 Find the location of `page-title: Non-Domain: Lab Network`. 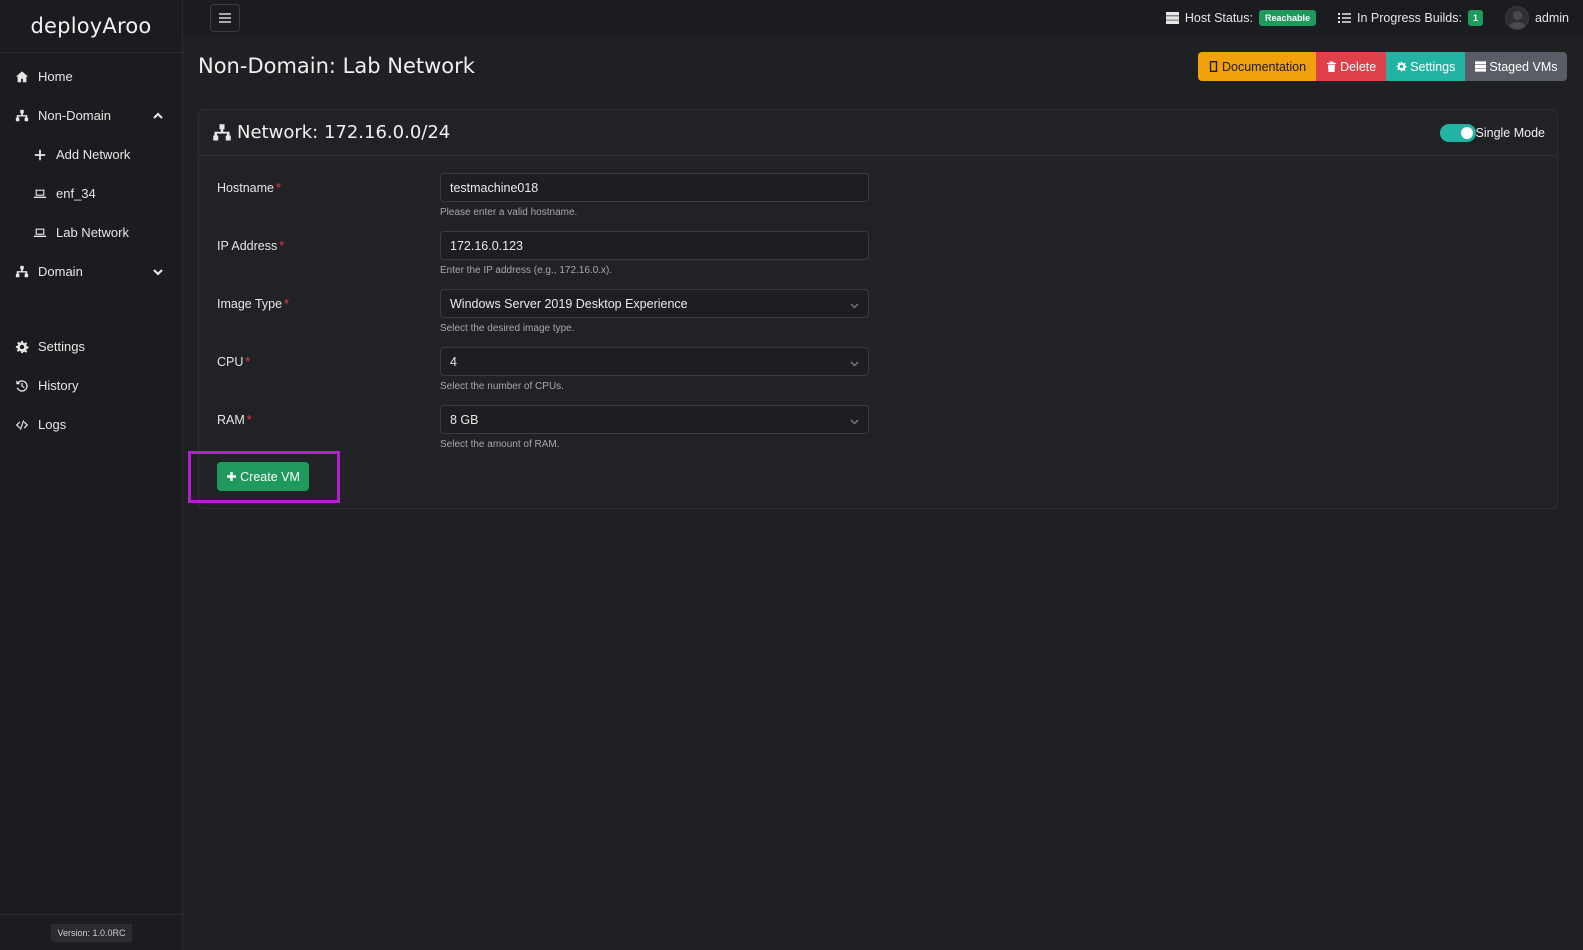

page-title: Non-Domain: Lab Network is located at coordinates (336, 66).